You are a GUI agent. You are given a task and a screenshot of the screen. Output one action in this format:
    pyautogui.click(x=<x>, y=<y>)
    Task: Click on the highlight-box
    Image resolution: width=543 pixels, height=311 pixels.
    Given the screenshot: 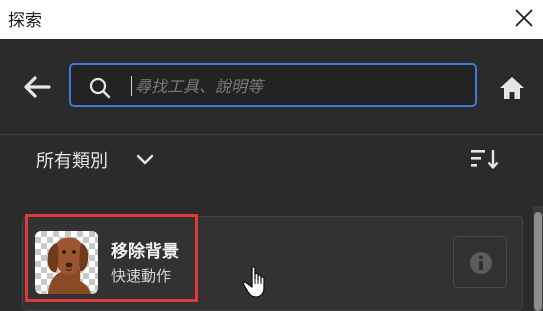 What is the action you would take?
    pyautogui.click(x=111, y=258)
    